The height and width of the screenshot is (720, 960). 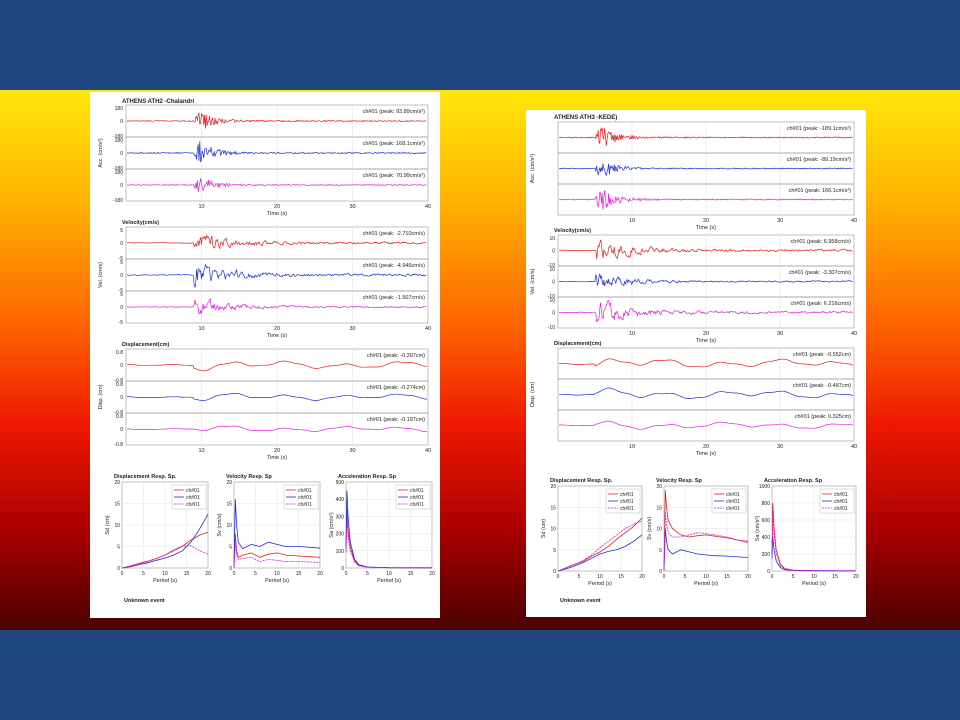 What do you see at coordinates (340, 483) in the screenshot?
I see `y-tick-label: 500` at bounding box center [340, 483].